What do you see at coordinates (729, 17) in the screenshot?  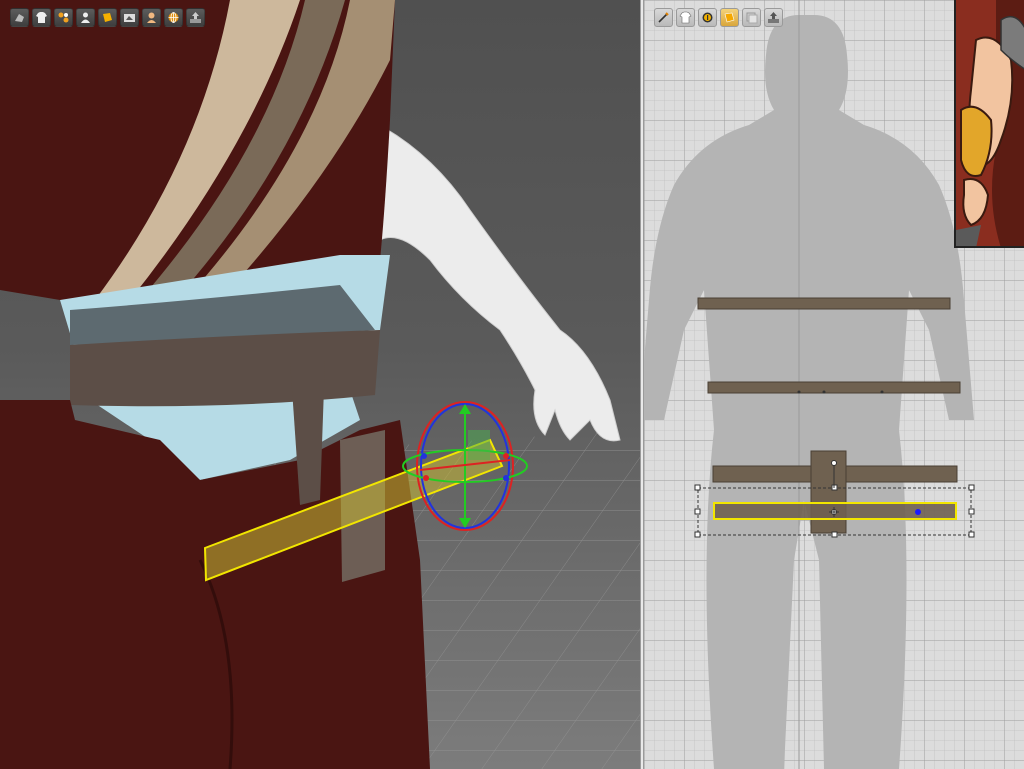 I see `pattern-color-icon` at bounding box center [729, 17].